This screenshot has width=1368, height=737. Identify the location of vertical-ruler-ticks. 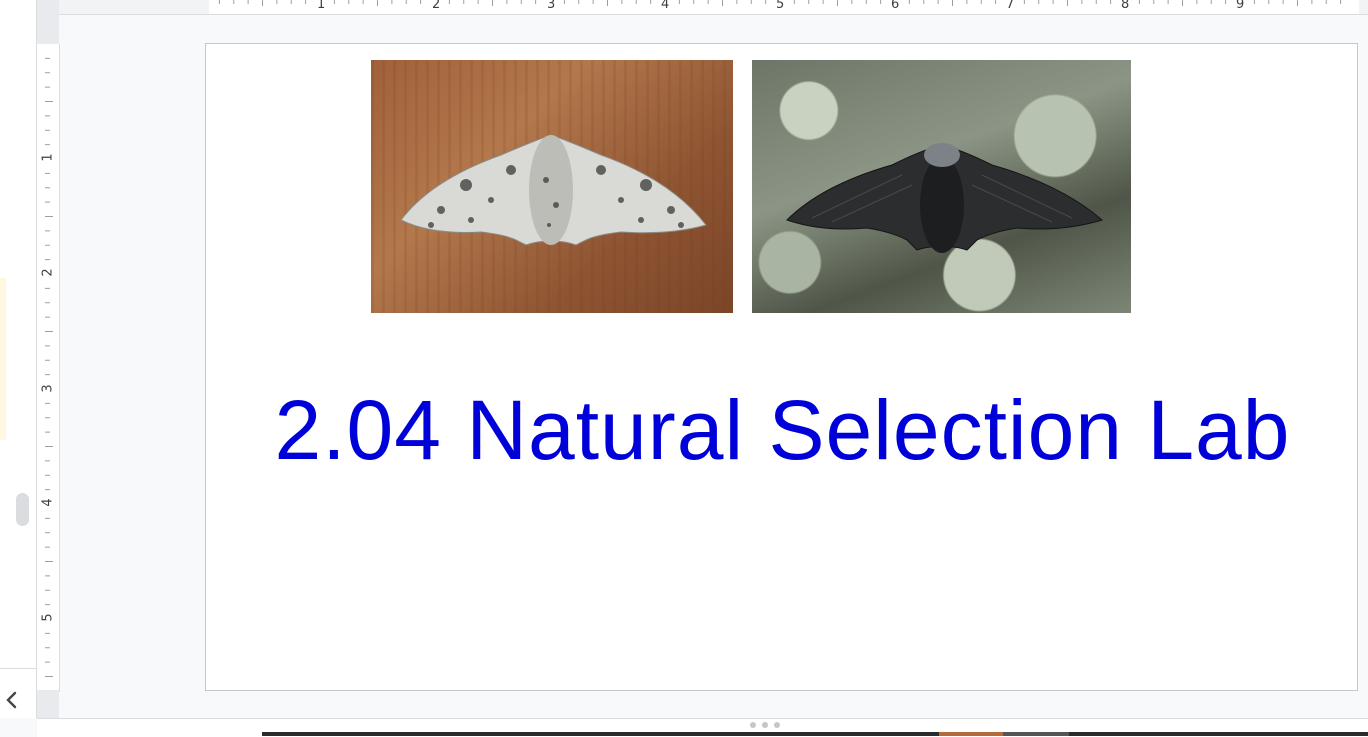
(49, 367).